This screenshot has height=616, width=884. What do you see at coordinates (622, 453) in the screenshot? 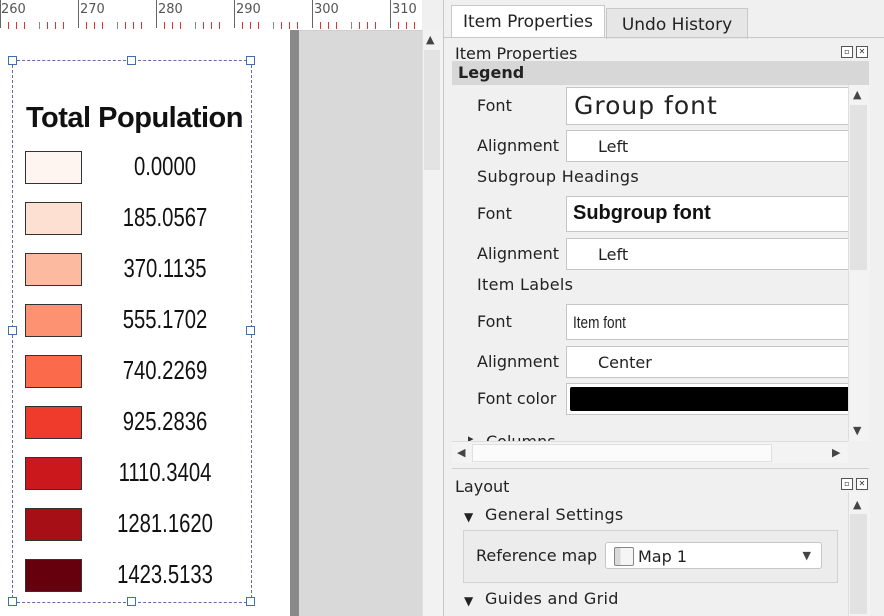
I see `properties-hscroll-thumb` at bounding box center [622, 453].